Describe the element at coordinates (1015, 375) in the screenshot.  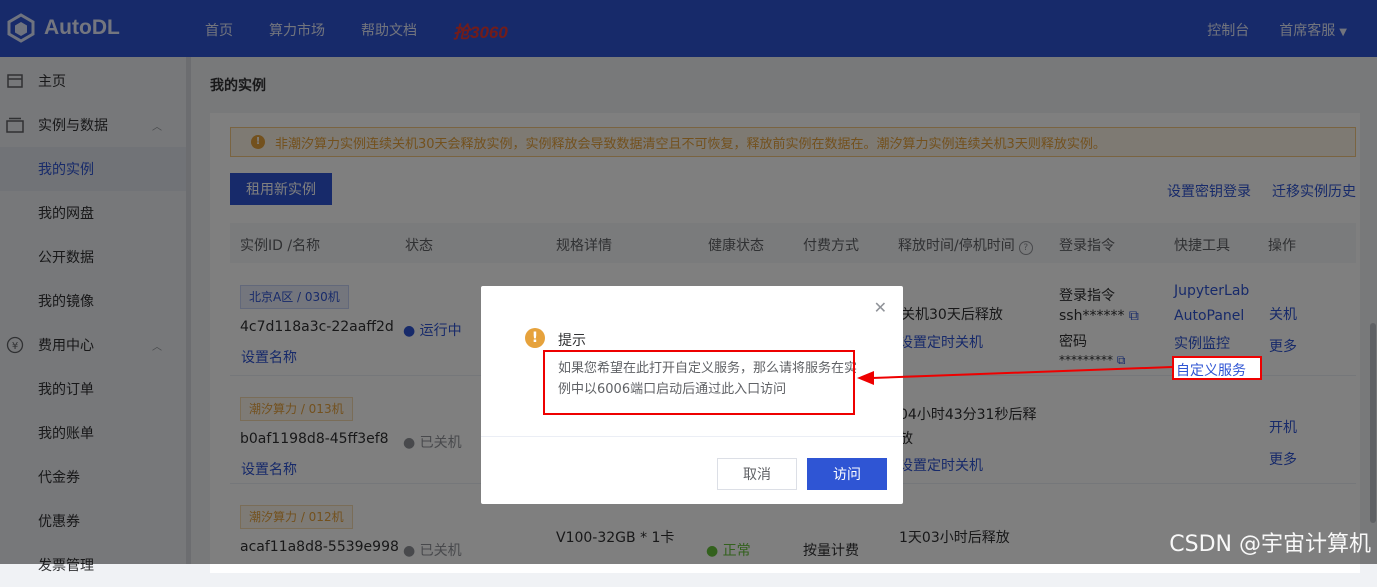
I see `annotation-arrow` at that location.